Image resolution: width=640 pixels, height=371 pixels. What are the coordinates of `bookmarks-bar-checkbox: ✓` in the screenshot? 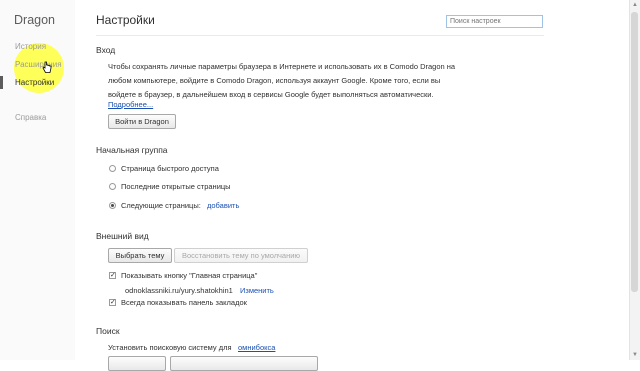 It's located at (112, 302).